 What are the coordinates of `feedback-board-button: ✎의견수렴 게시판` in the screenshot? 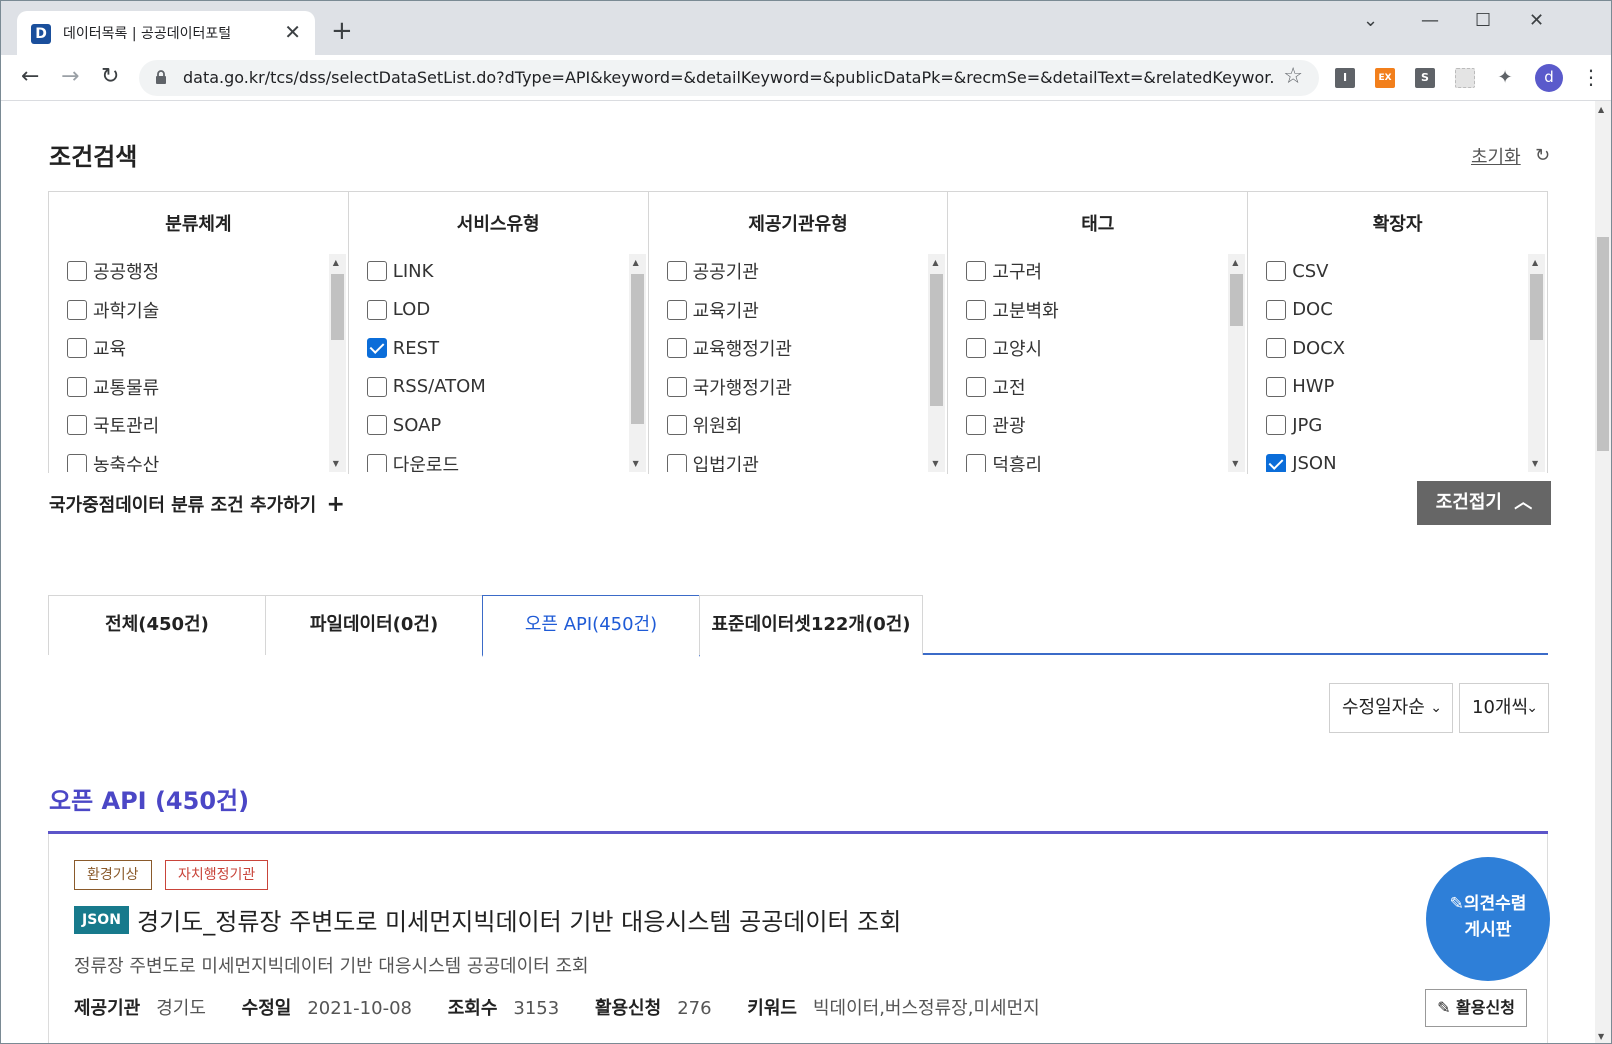 It's located at (1488, 919).